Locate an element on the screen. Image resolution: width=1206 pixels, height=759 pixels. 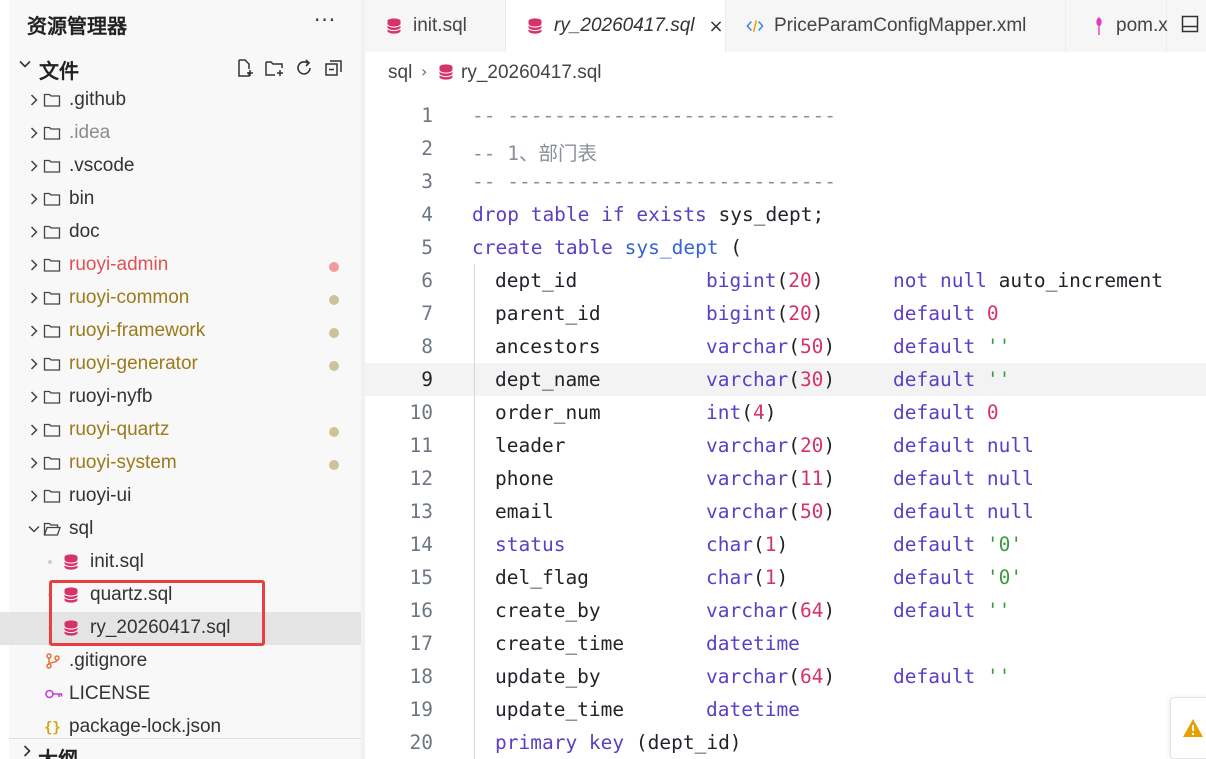
line-number: 3 is located at coordinates (427, 181).